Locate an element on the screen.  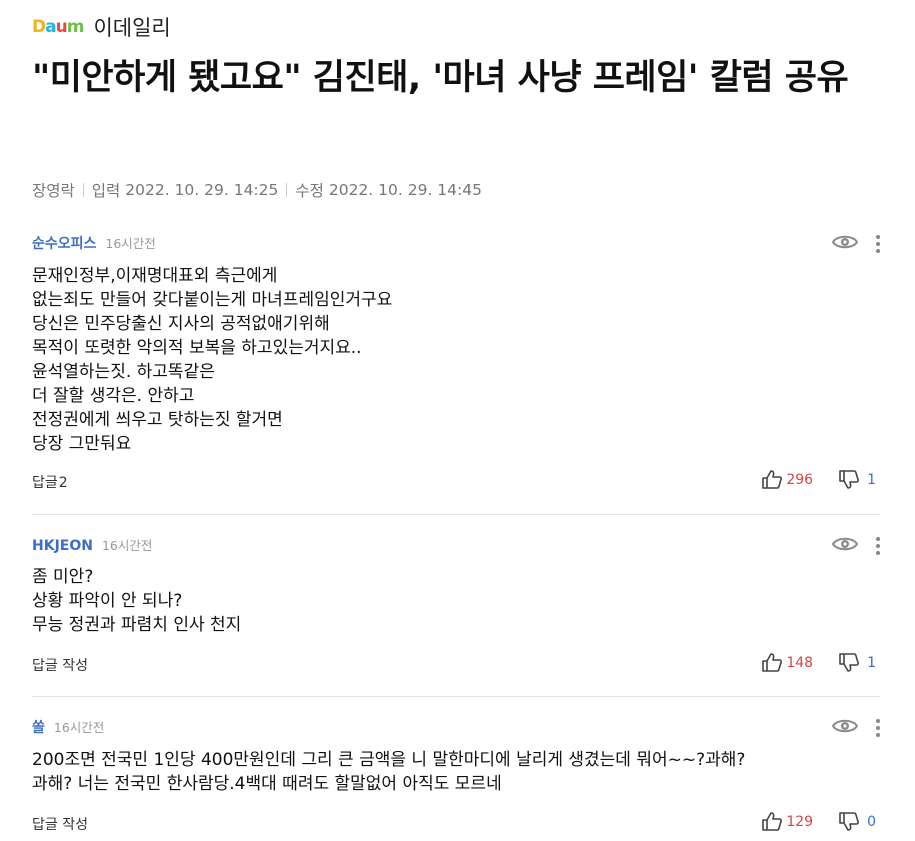
press-name: 이데일리 is located at coordinates (131, 27).